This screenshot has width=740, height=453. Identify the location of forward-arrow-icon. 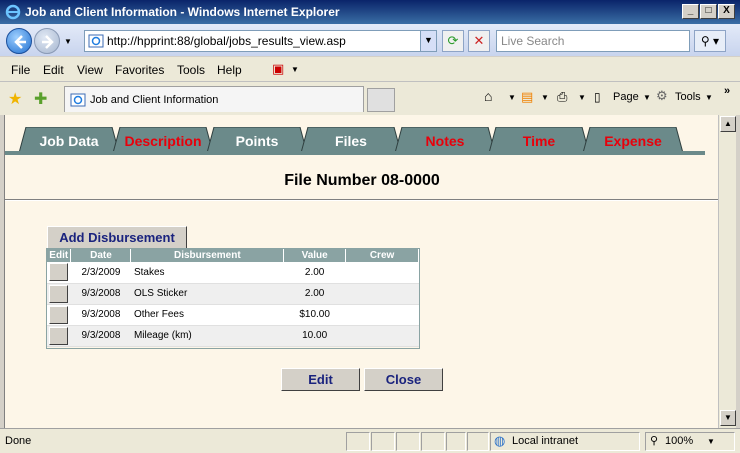
(48, 42).